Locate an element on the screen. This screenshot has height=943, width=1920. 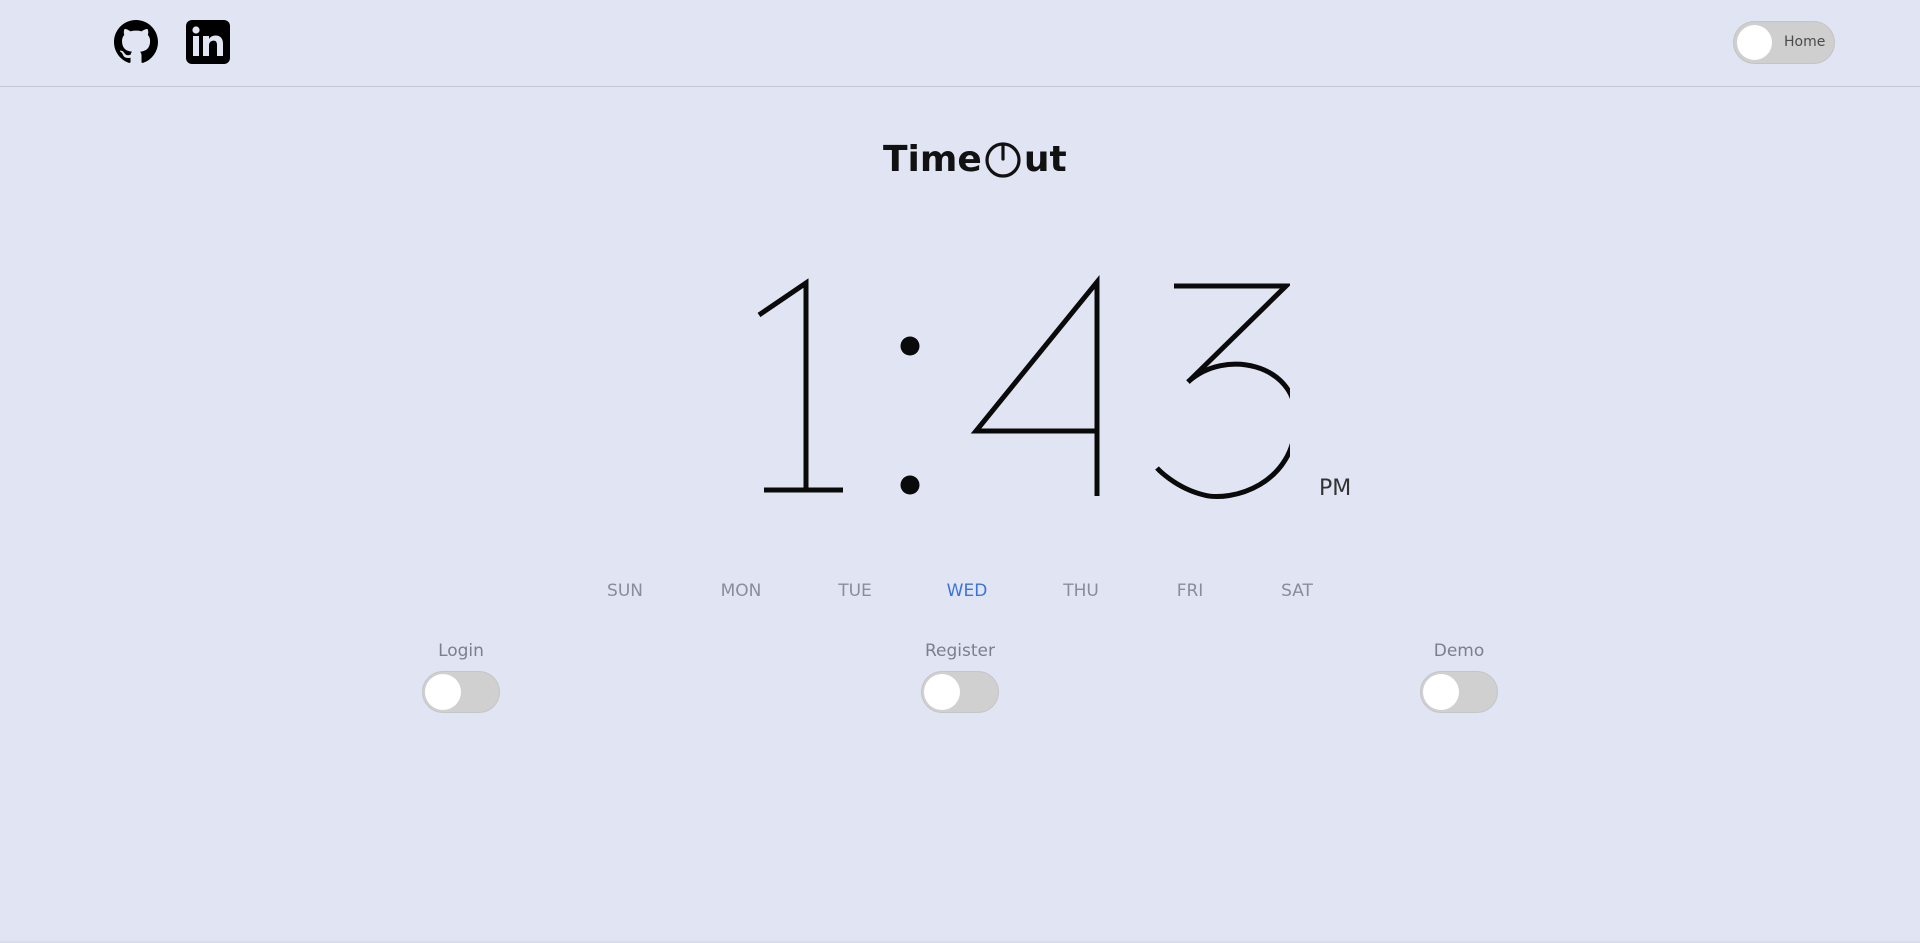
clock-period: PM is located at coordinates (1335, 488).